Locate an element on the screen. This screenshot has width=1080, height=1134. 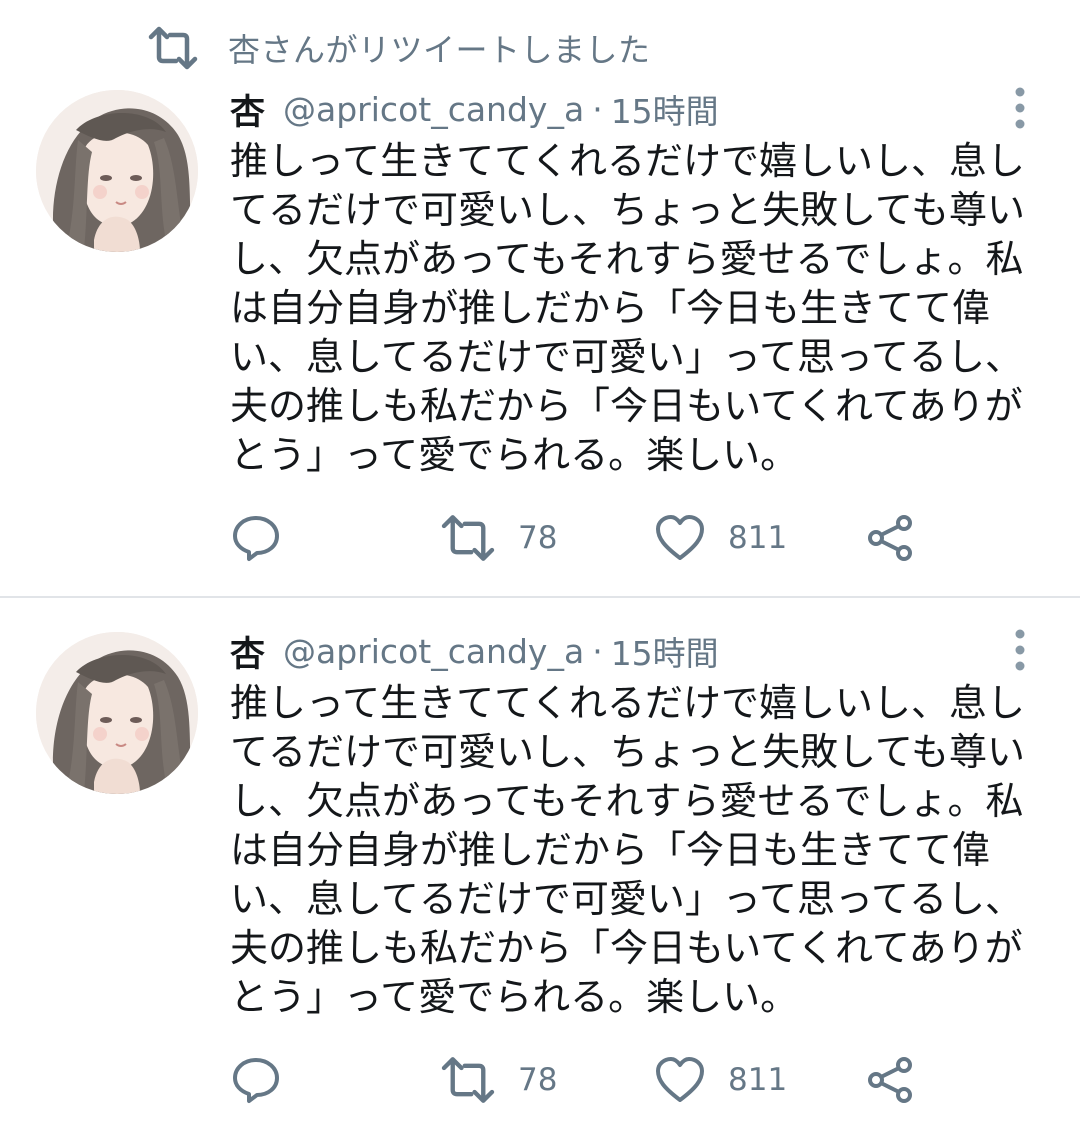
retweet-context: 杏さんがリツイートしました is located at coordinates (399, 48).